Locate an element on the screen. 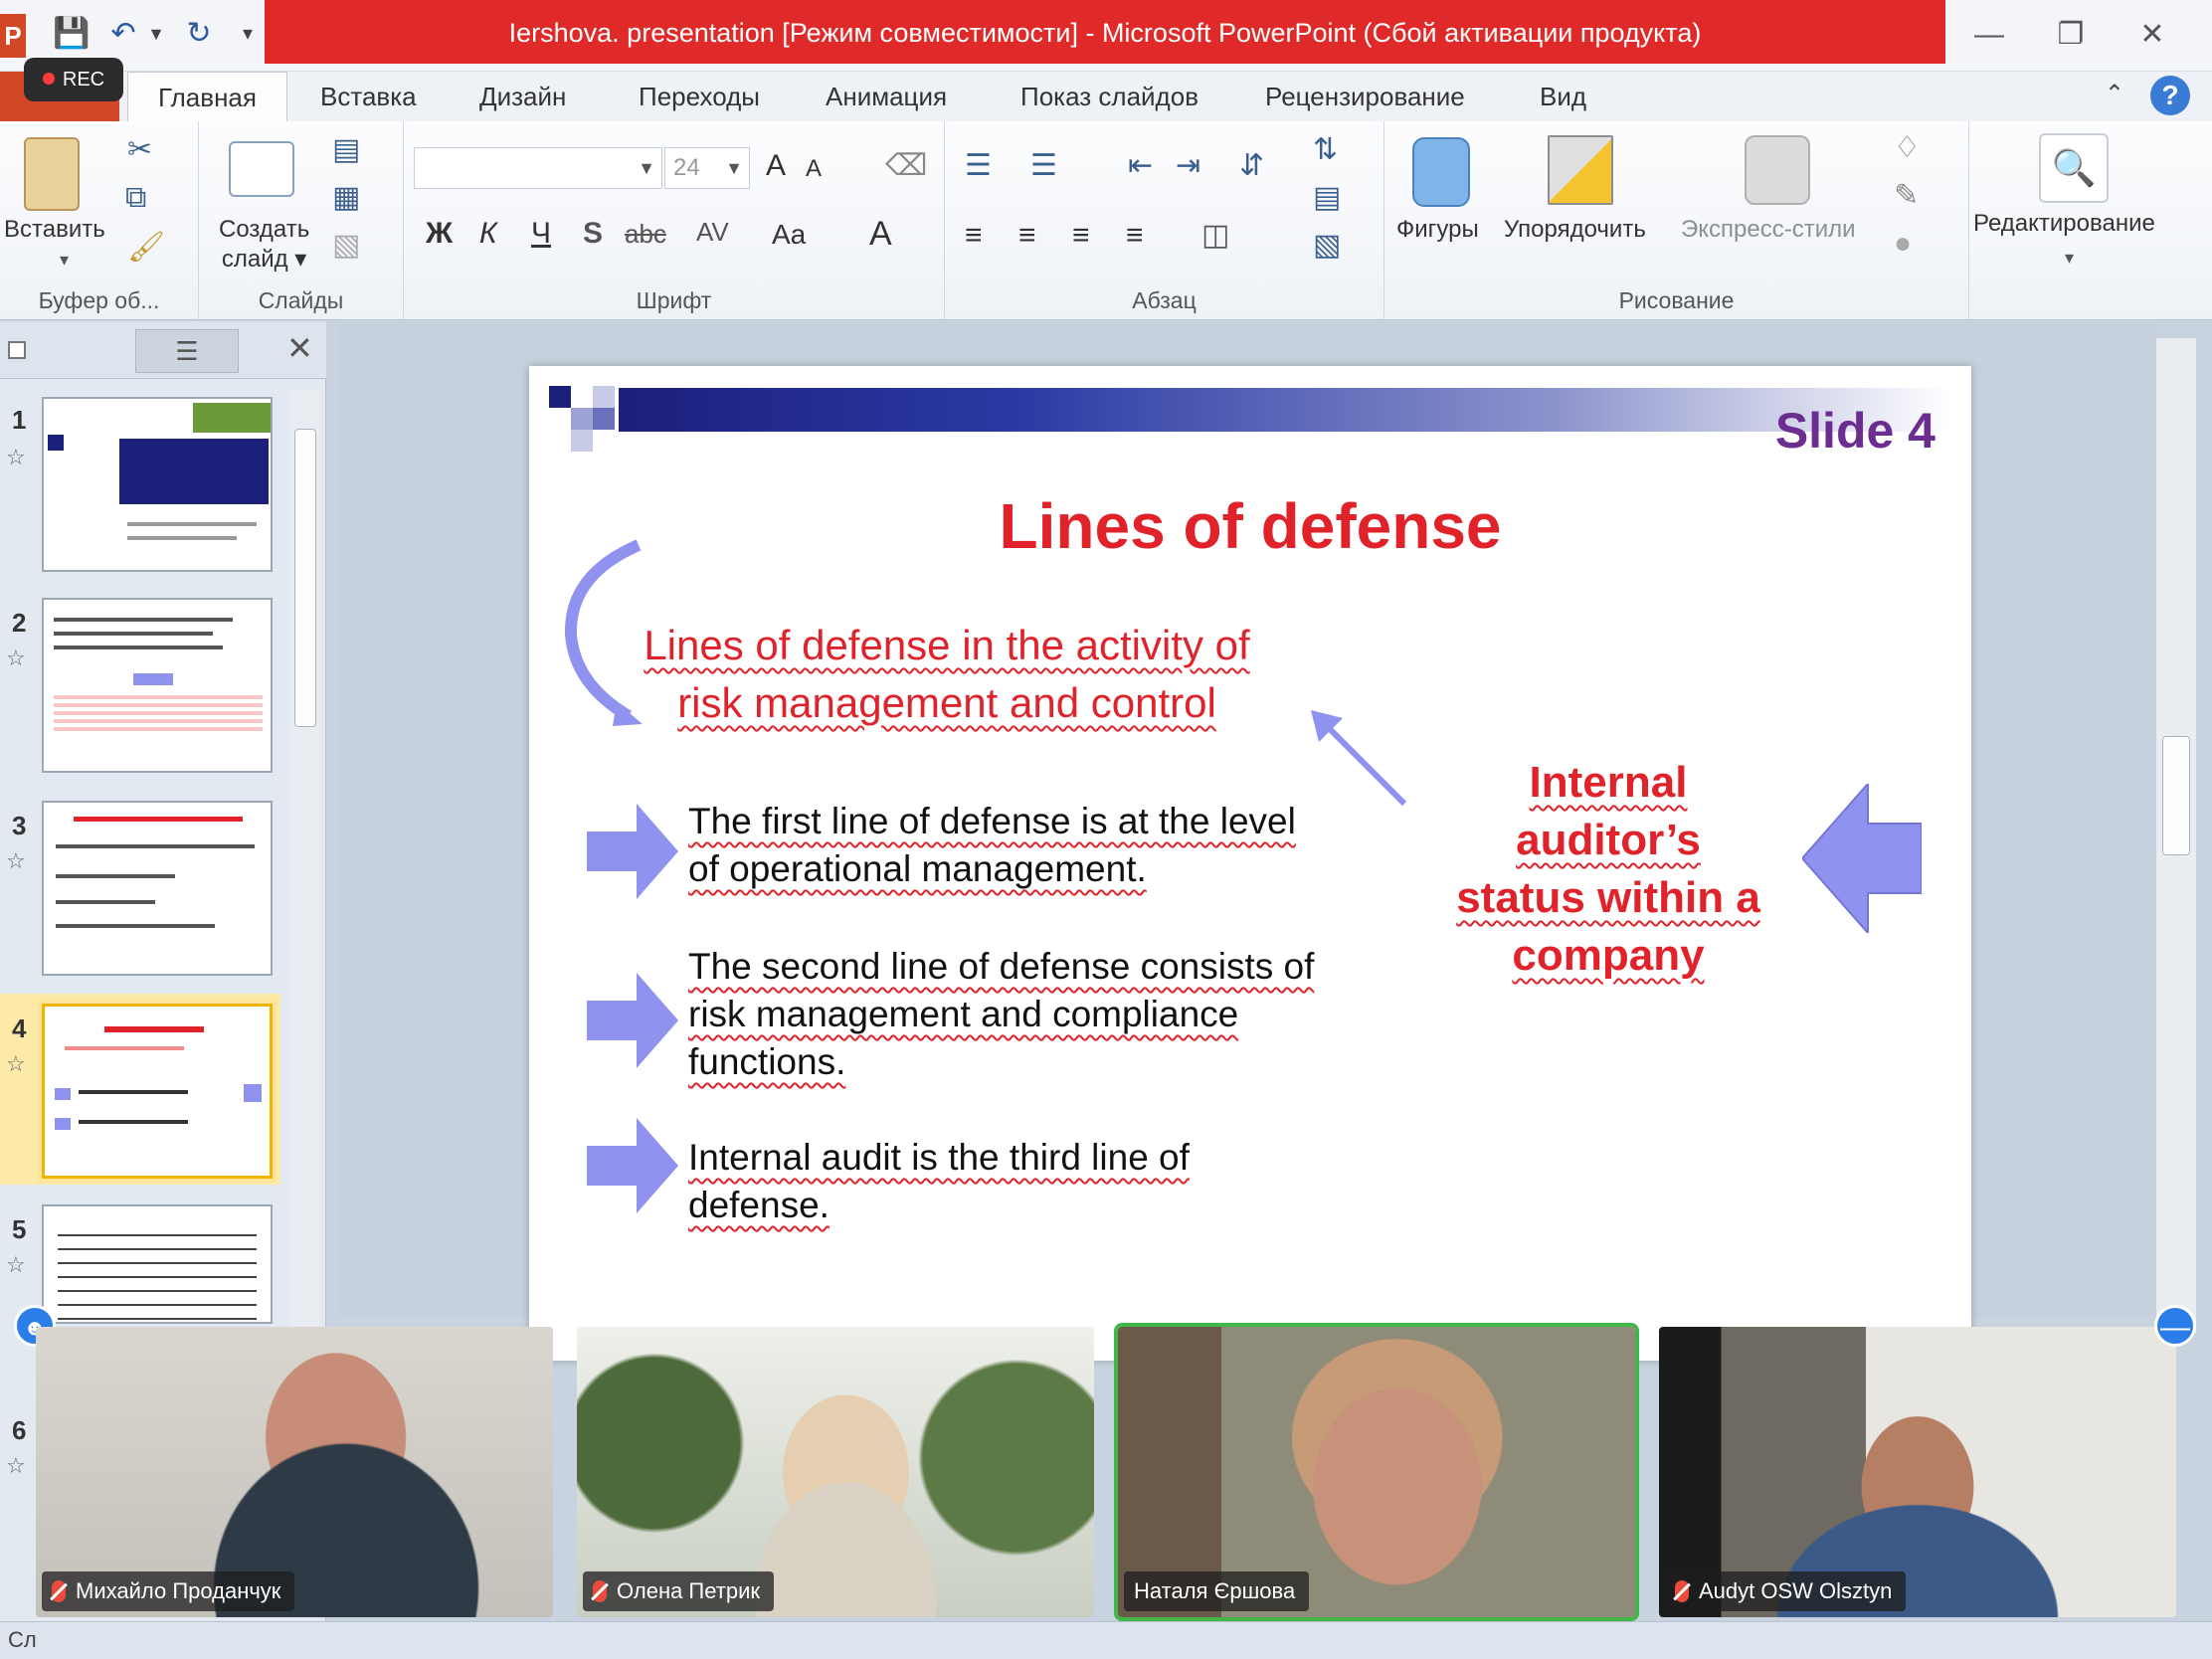  shape-effects-icon: ● is located at coordinates (1903, 244).